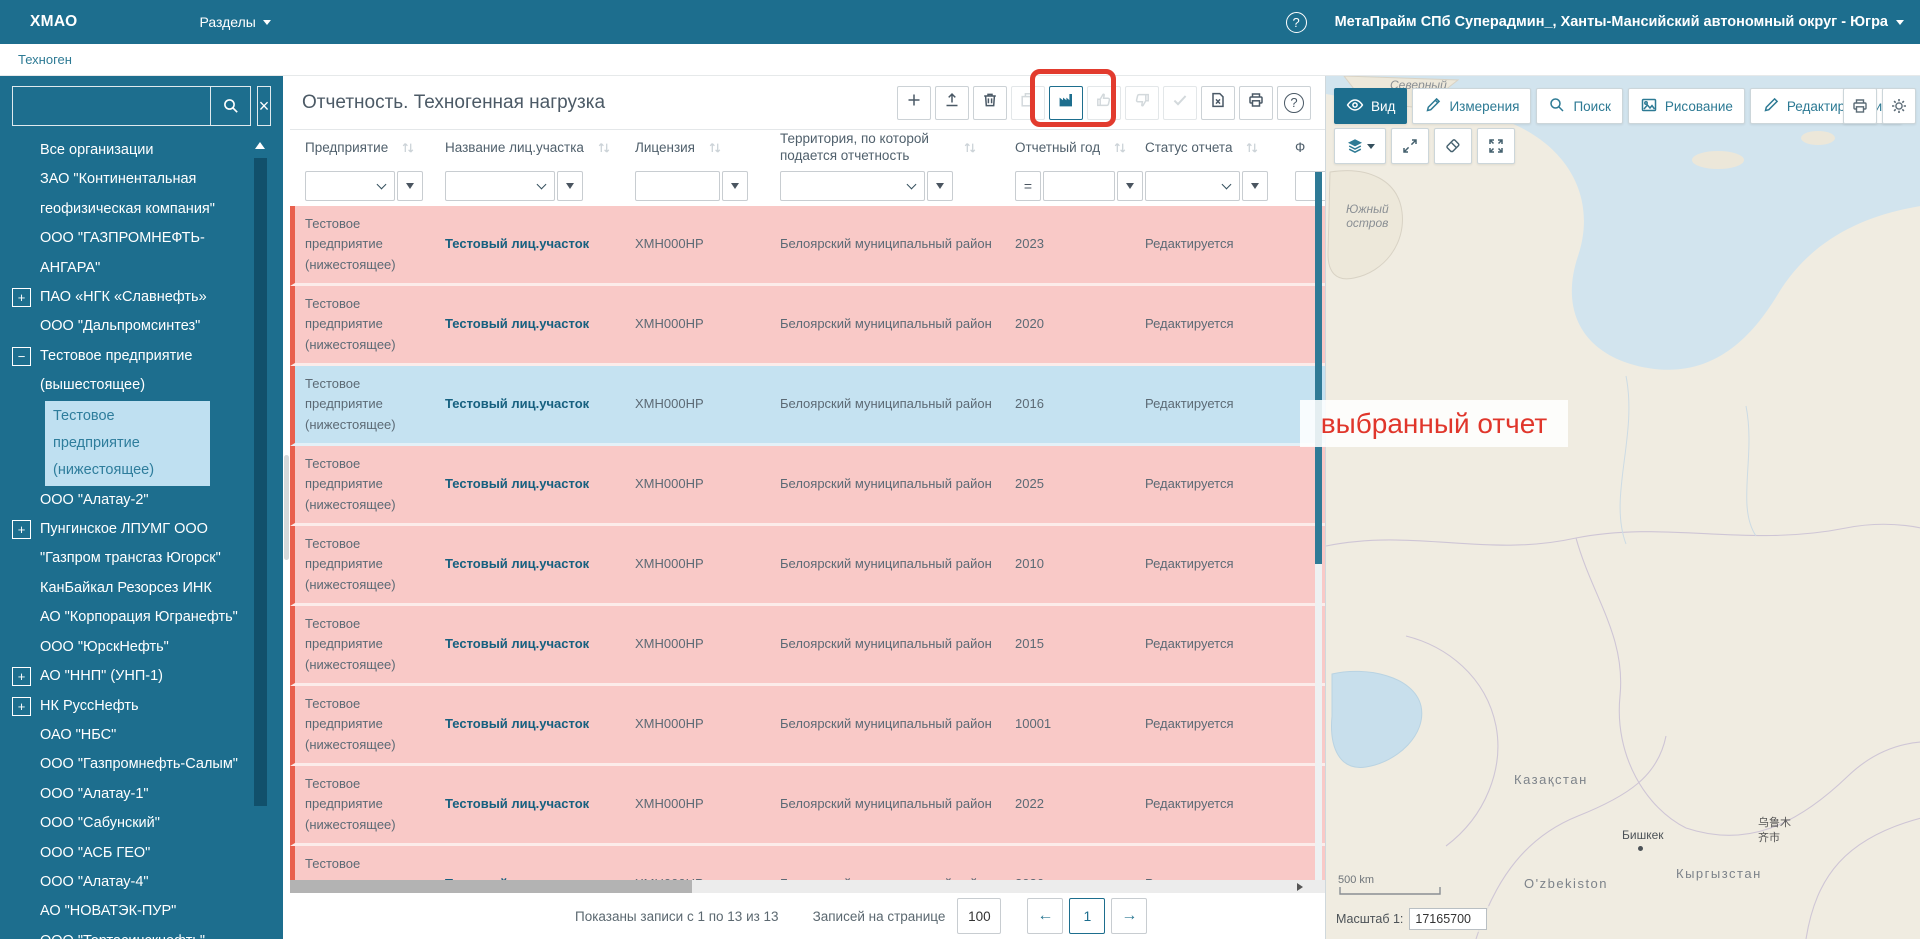  What do you see at coordinates (1410, 146) in the screenshot?
I see `pan-zoom-button` at bounding box center [1410, 146].